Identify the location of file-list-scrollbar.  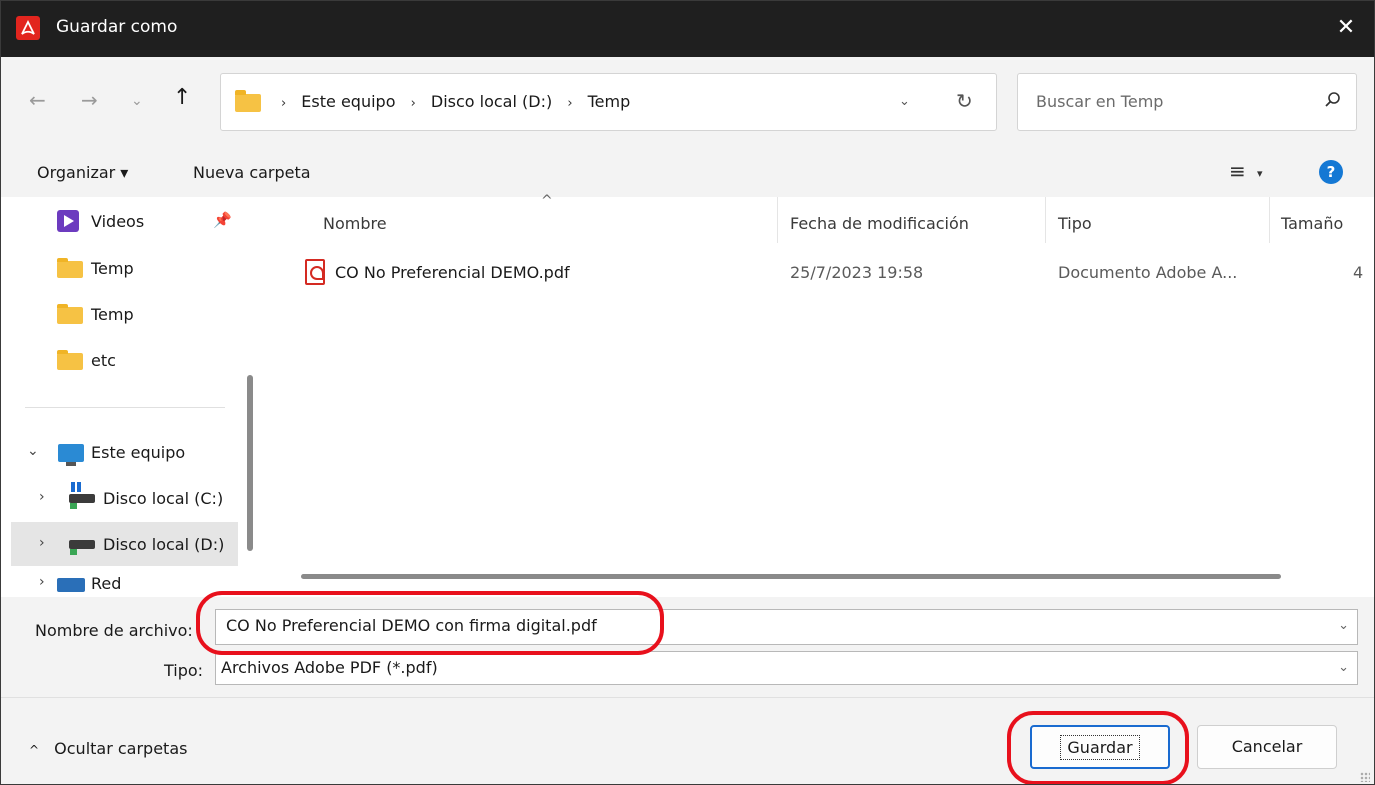
(791, 576).